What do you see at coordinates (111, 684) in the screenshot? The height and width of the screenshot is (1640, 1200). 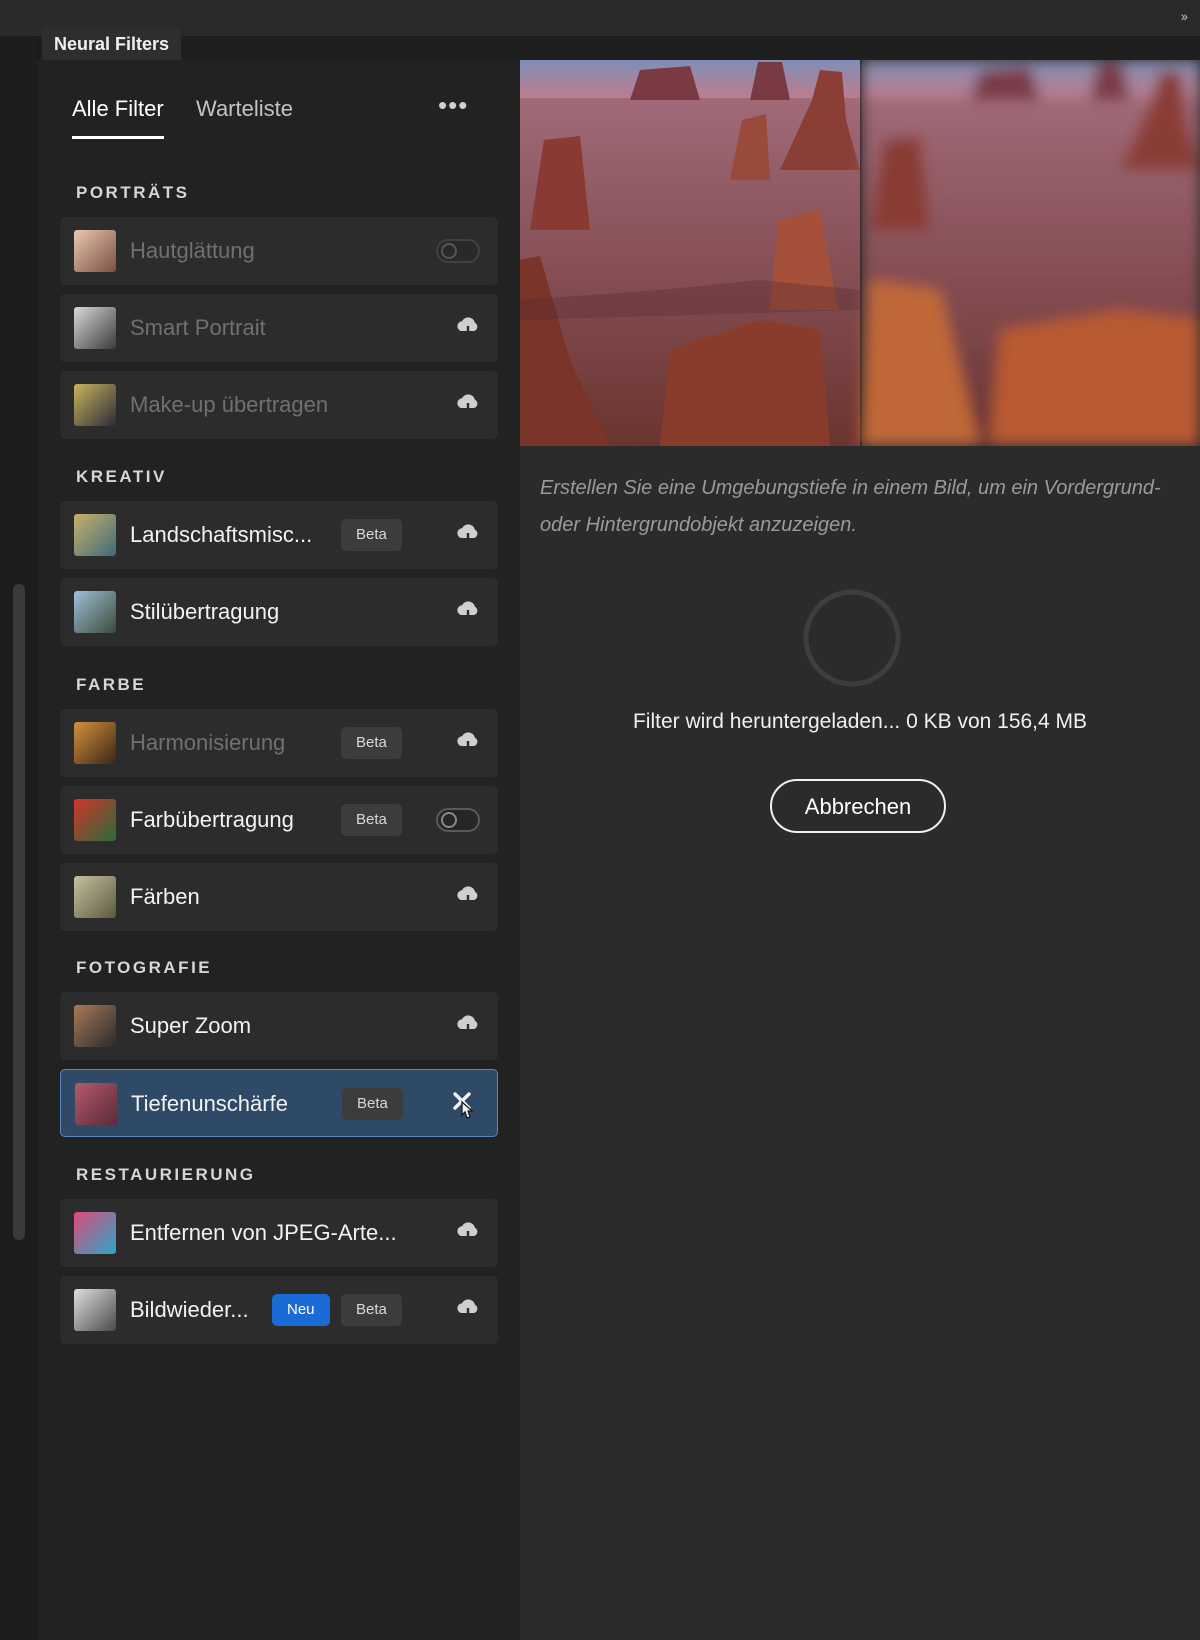 I see `section-heading-farbe: FARBE` at bounding box center [111, 684].